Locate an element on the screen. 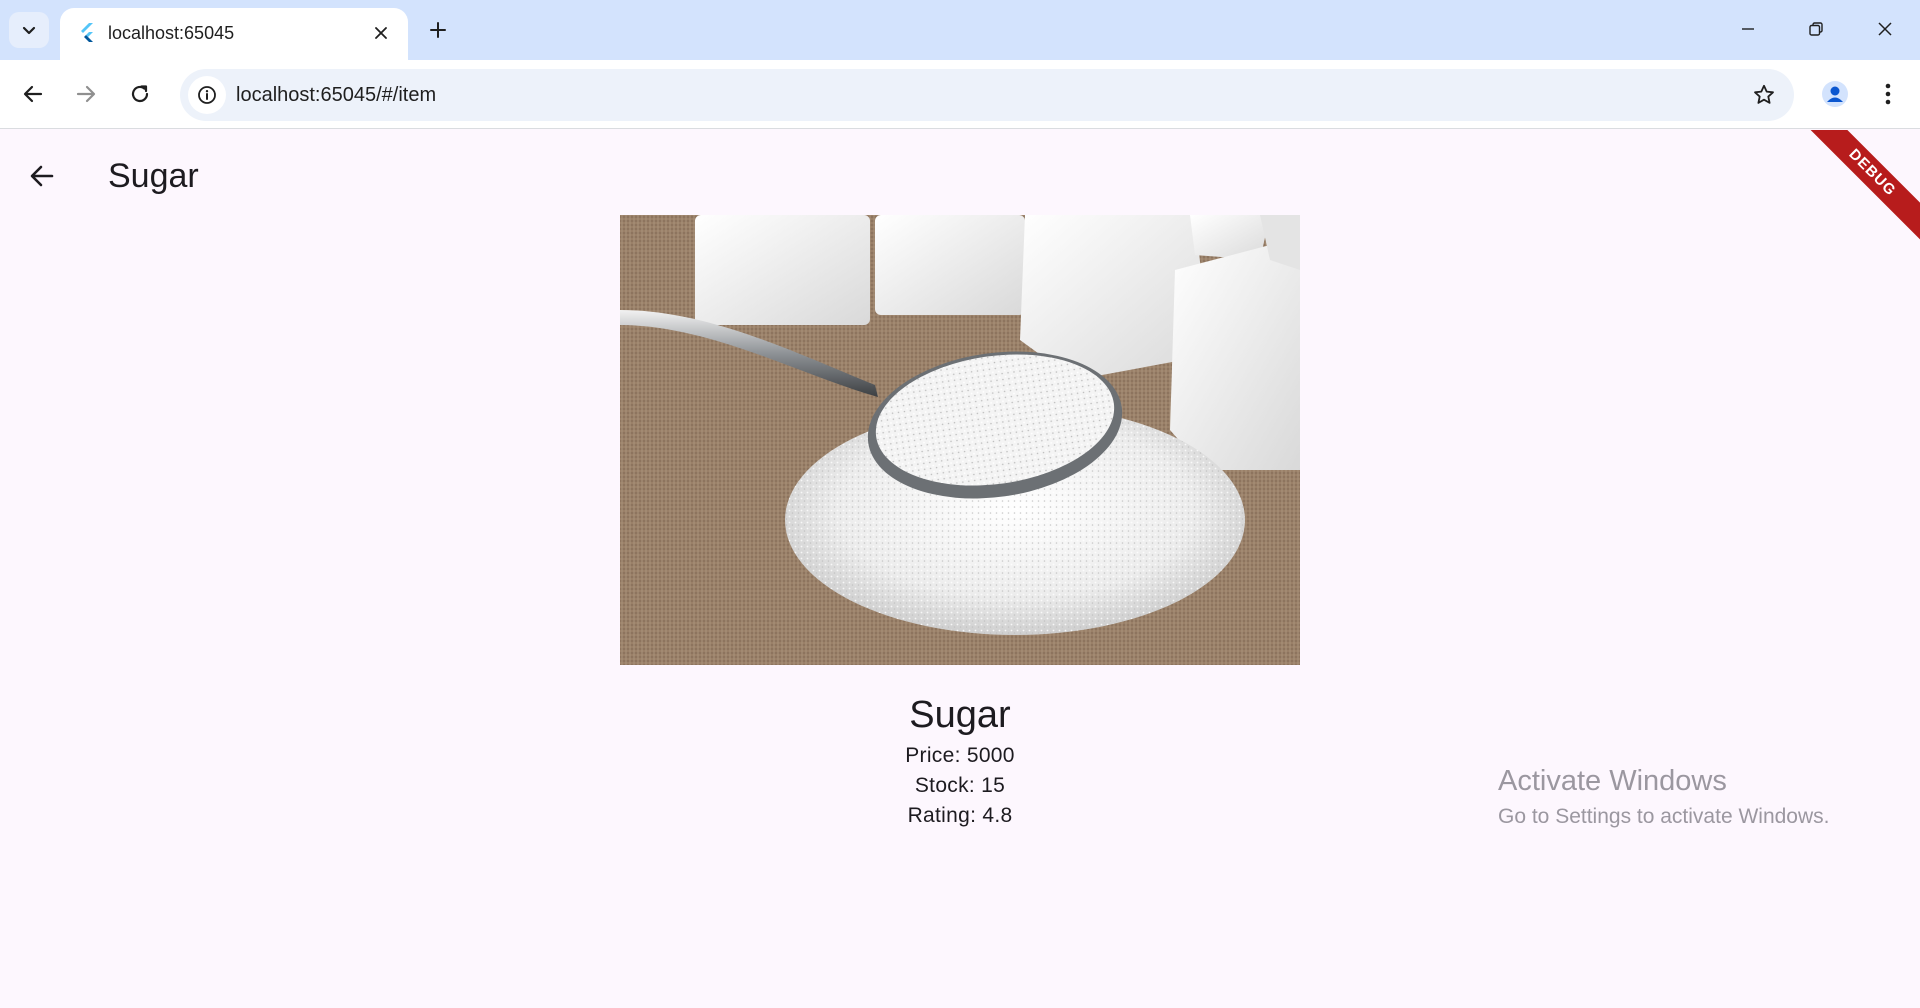 This screenshot has width=1920, height=1008. tab-close-button is located at coordinates (381, 33).